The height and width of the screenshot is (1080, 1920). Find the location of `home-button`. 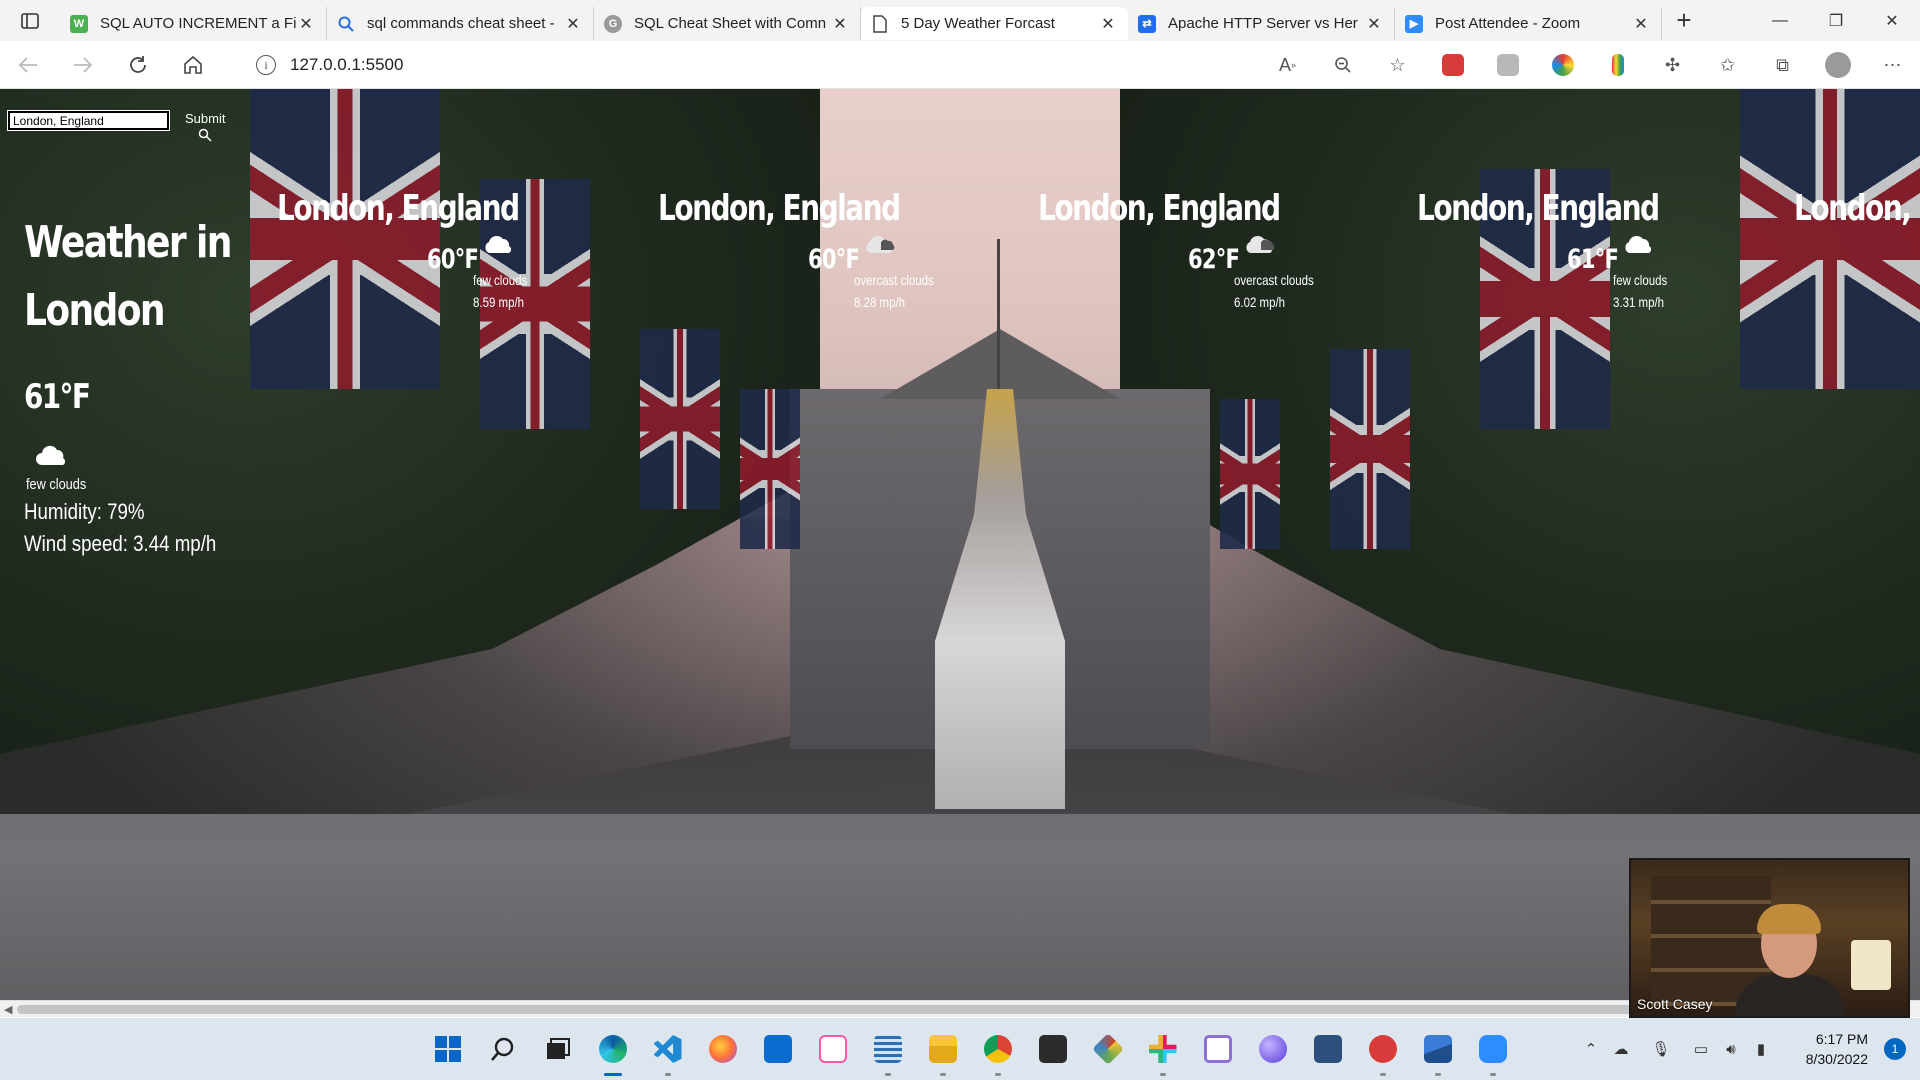

home-button is located at coordinates (192, 65).